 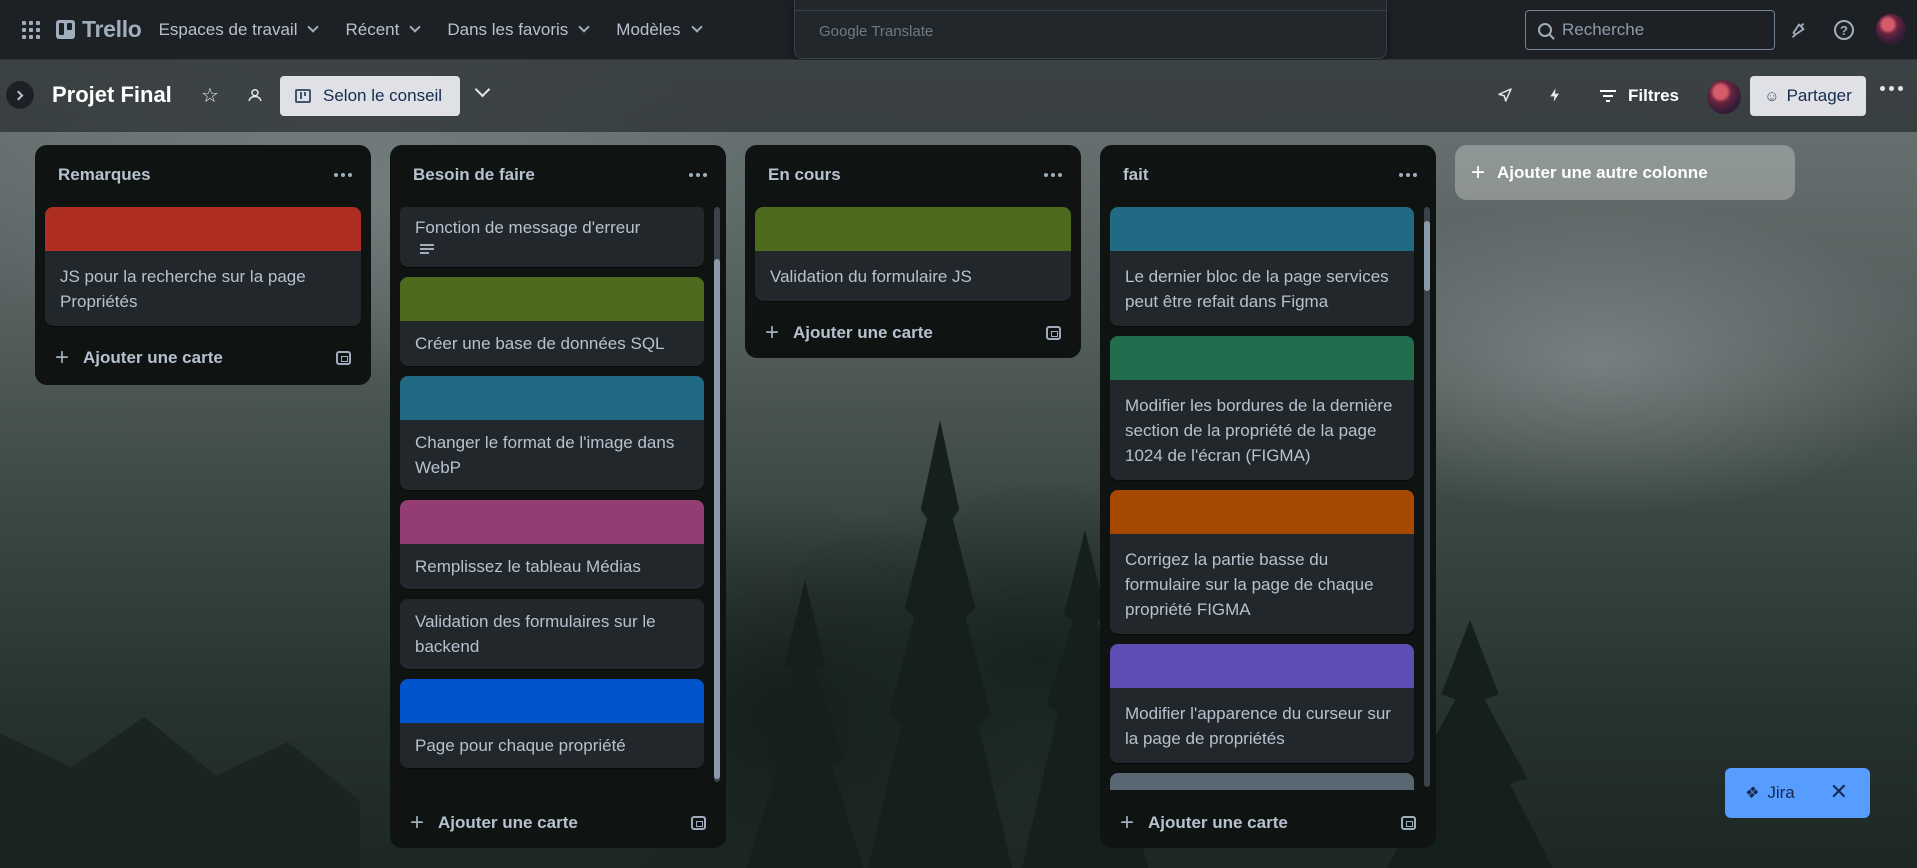 I want to click on filters-button: Filtres, so click(x=1639, y=96).